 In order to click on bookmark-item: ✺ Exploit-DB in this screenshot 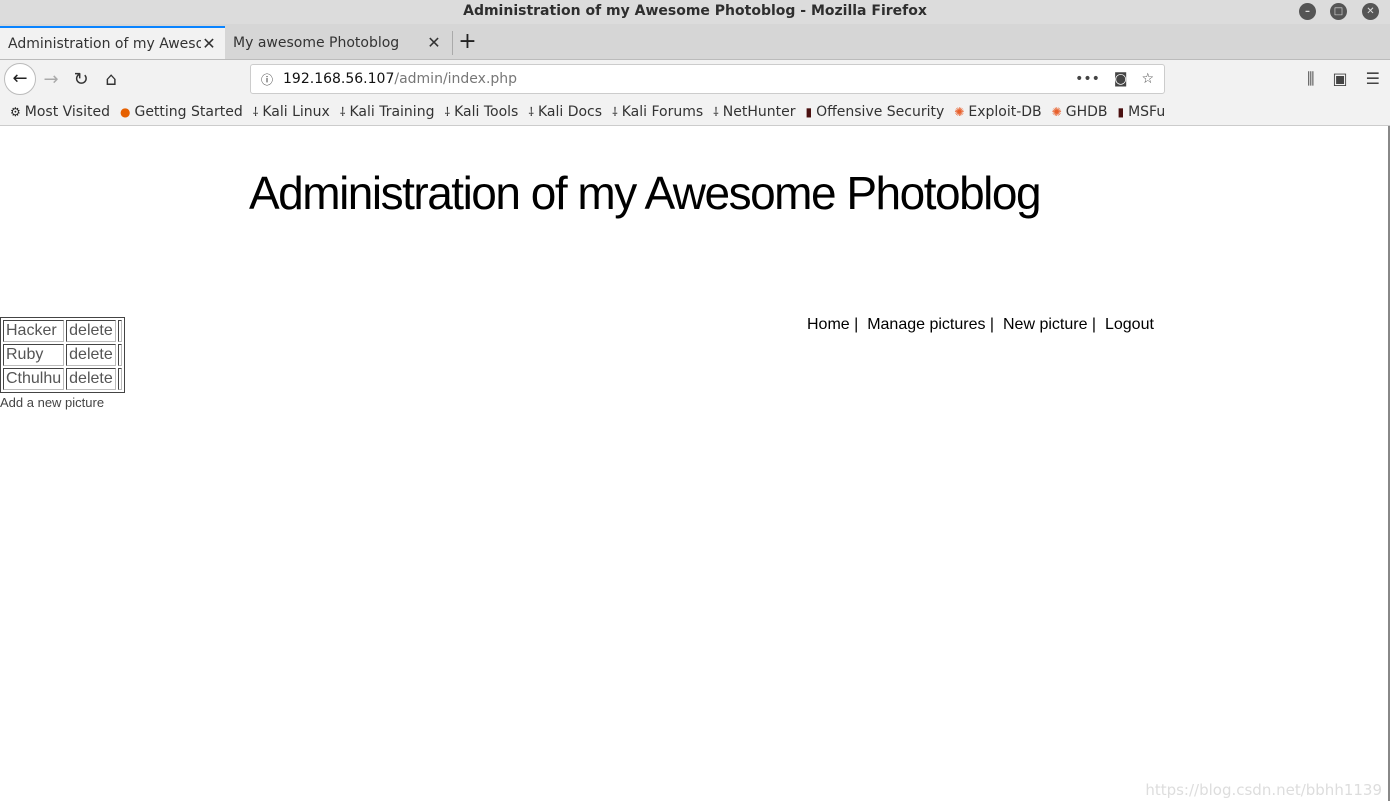, I will do `click(997, 112)`.